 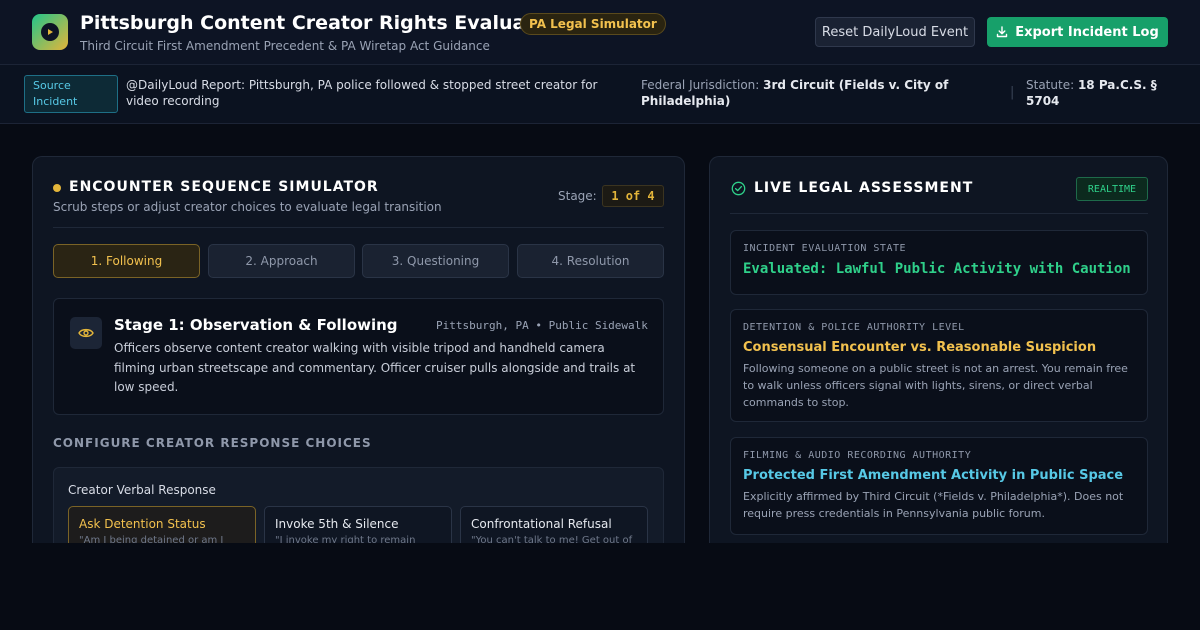 I want to click on jurisdiction-label: Federal Jurisdiction:, so click(x=700, y=85).